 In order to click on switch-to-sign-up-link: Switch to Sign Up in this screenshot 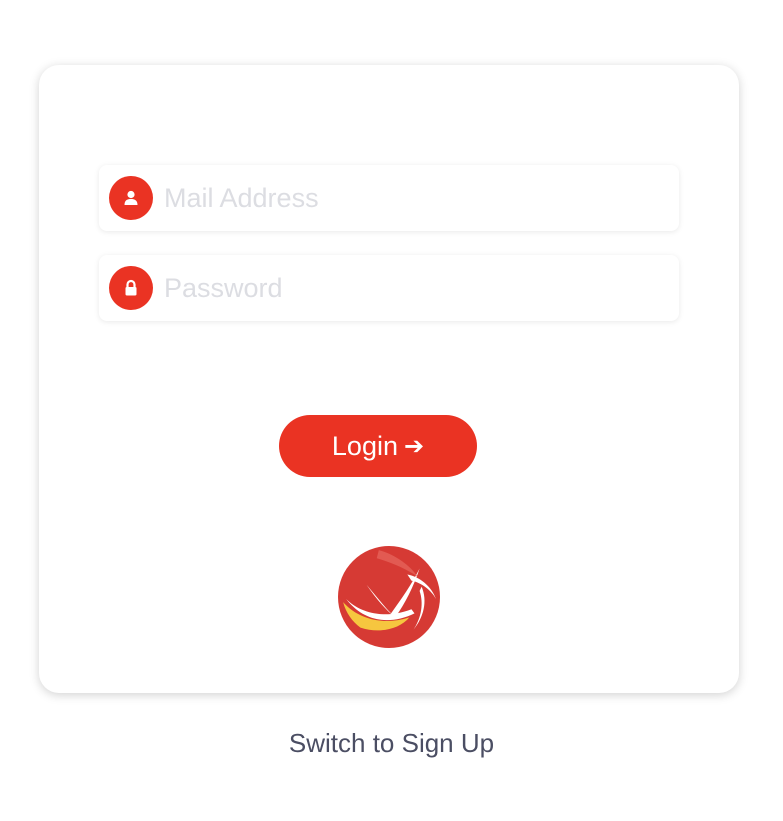, I will do `click(391, 743)`.